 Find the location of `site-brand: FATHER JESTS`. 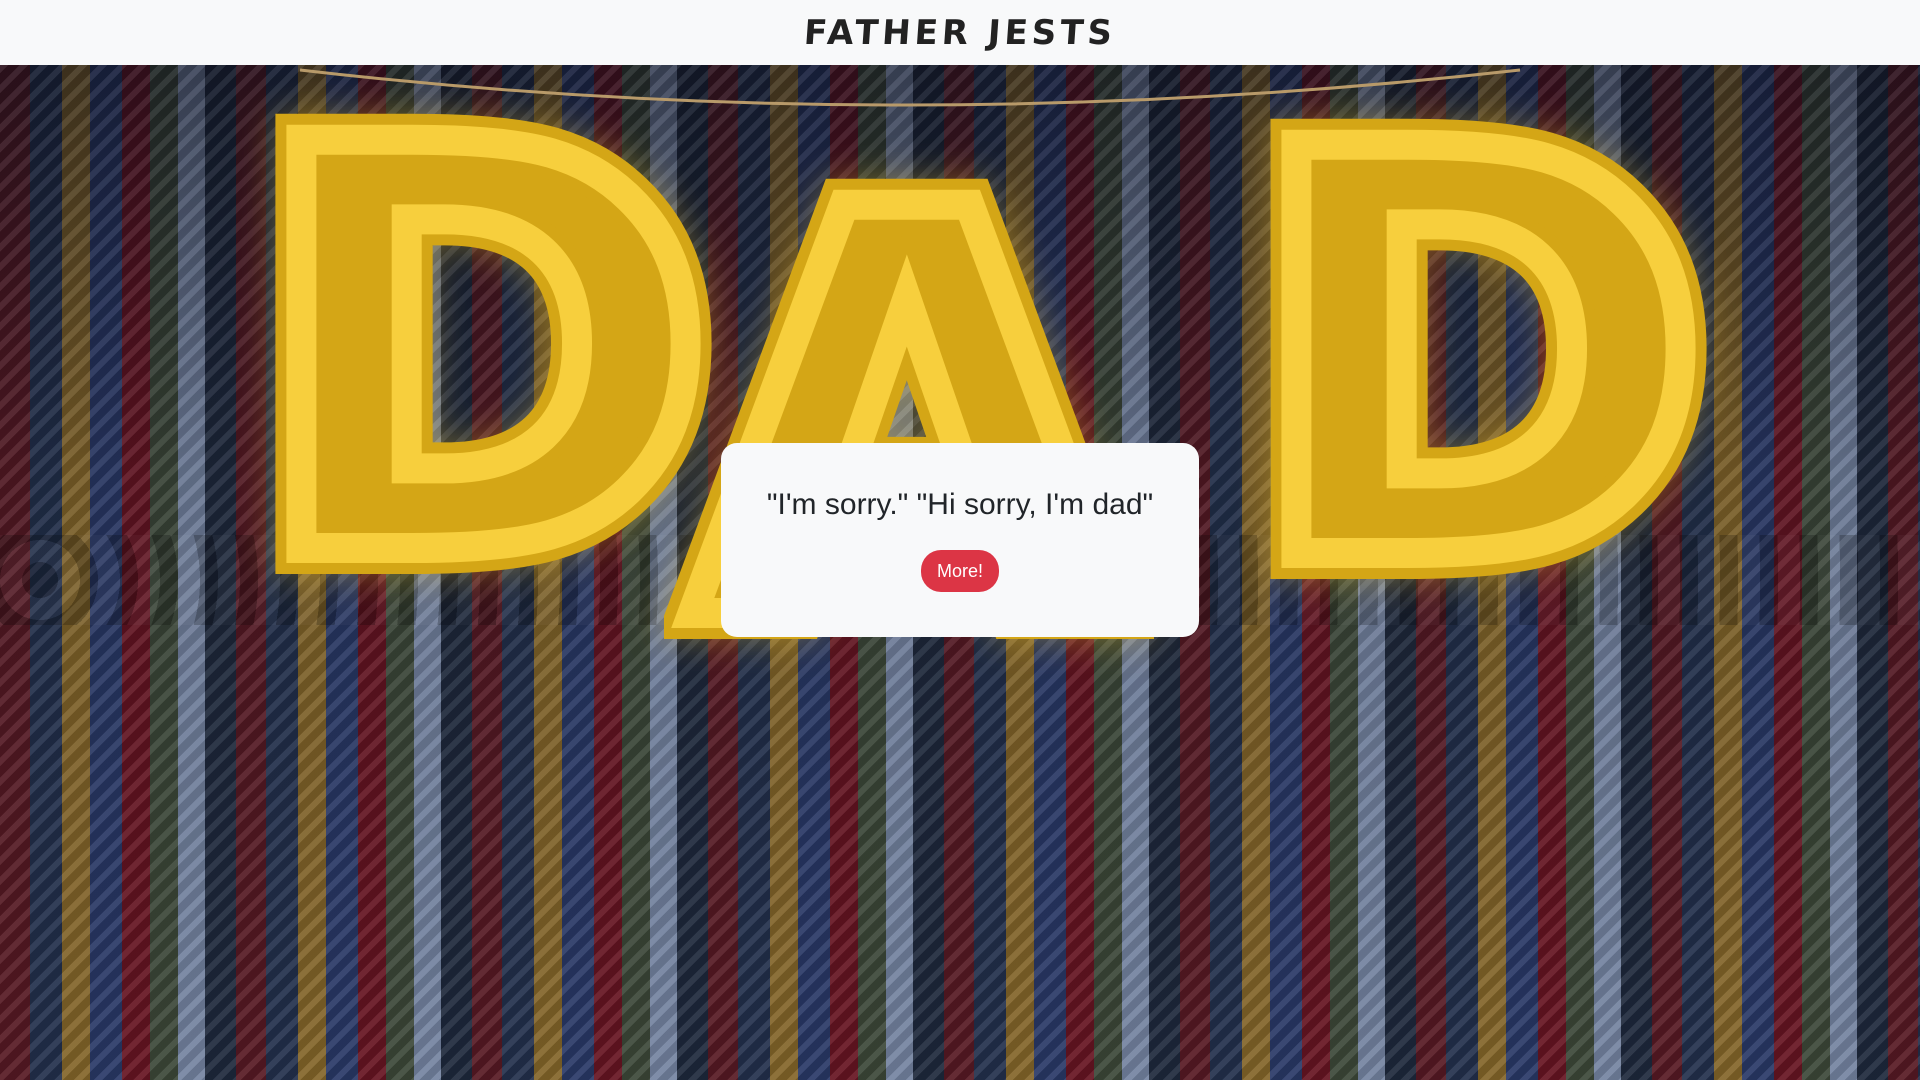

site-brand: FATHER JESTS is located at coordinates (960, 33).